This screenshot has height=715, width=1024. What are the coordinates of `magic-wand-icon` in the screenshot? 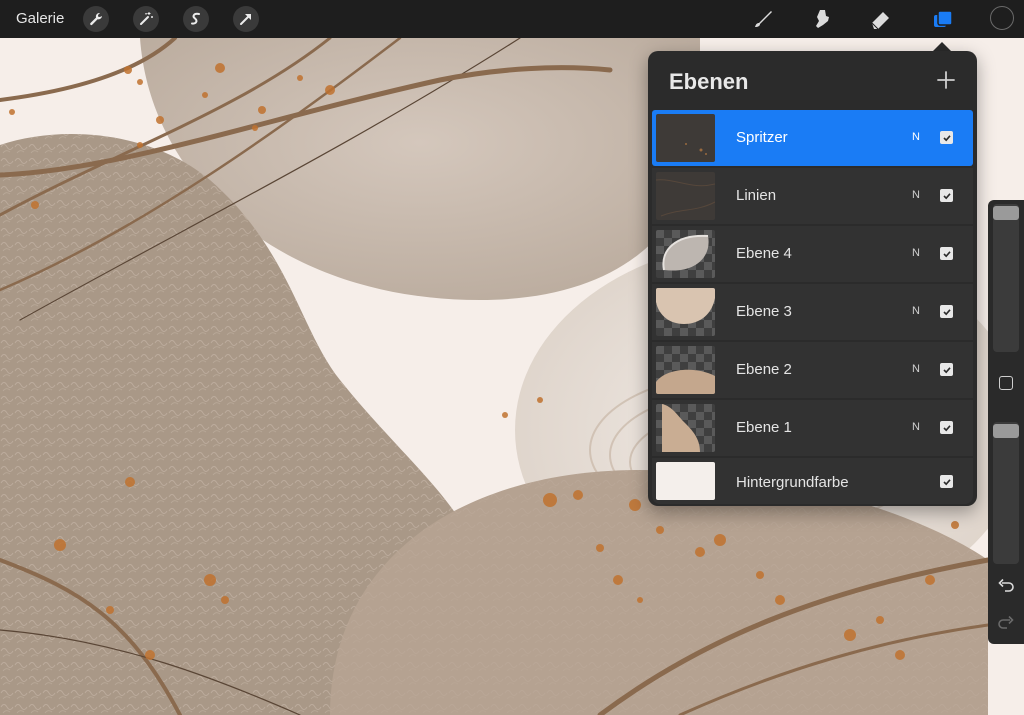 It's located at (146, 19).